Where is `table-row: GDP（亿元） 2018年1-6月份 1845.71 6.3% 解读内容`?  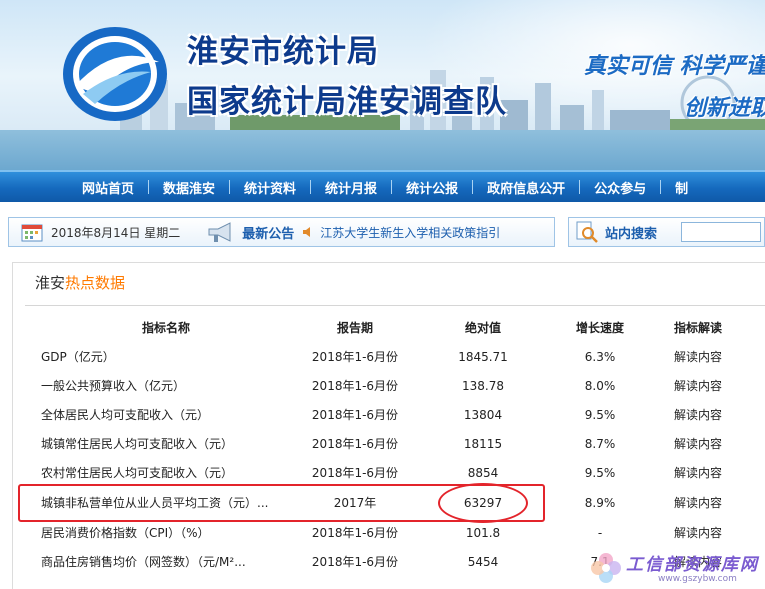 table-row: GDP（亿元） 2018年1-6月份 1845.71 6.3% 解读内容 is located at coordinates (389, 357).